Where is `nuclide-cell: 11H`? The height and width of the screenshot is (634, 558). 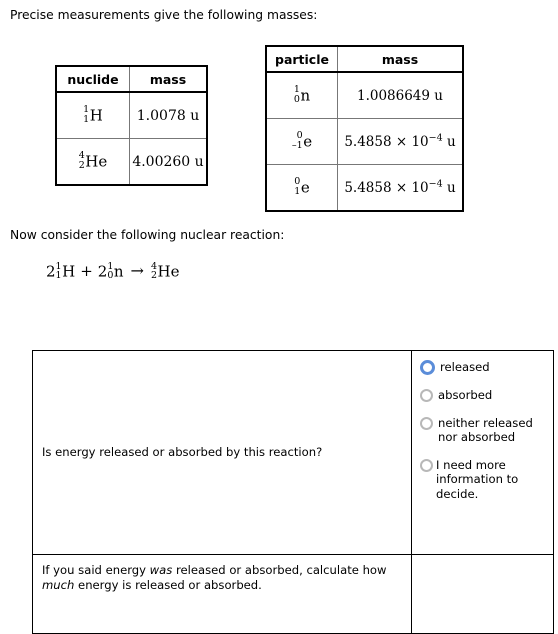
nuclide-cell: 11H is located at coordinates (93, 115).